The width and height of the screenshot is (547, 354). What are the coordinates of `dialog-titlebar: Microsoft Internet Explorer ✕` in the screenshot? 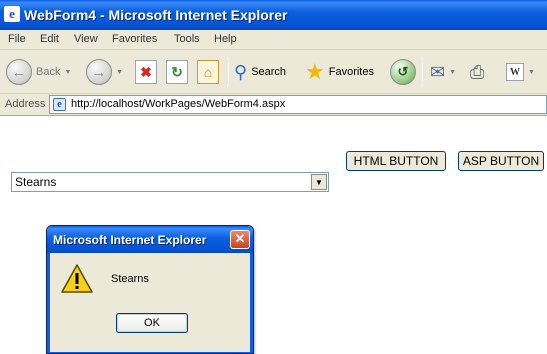 It's located at (150, 239).